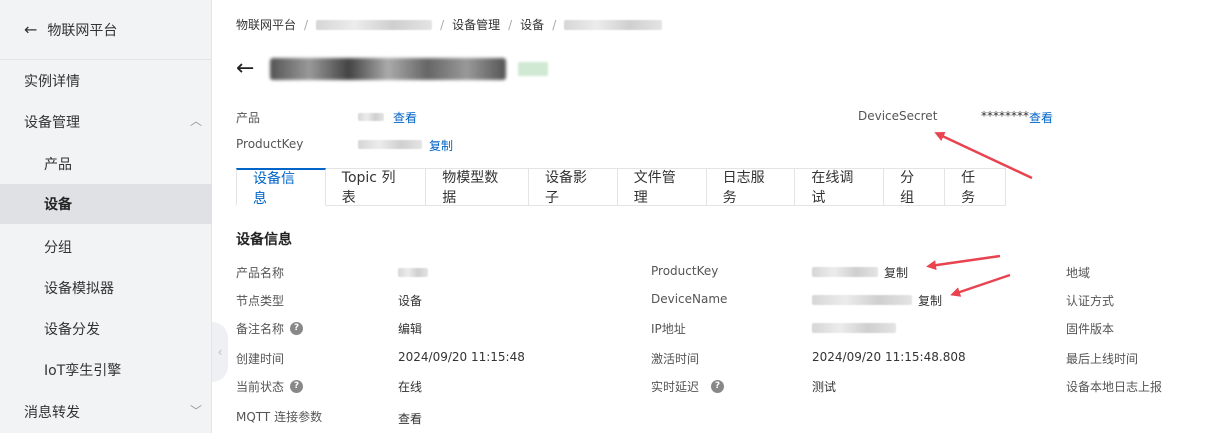 The height and width of the screenshot is (433, 1214). I want to click on tab-label: 分组, so click(907, 188).